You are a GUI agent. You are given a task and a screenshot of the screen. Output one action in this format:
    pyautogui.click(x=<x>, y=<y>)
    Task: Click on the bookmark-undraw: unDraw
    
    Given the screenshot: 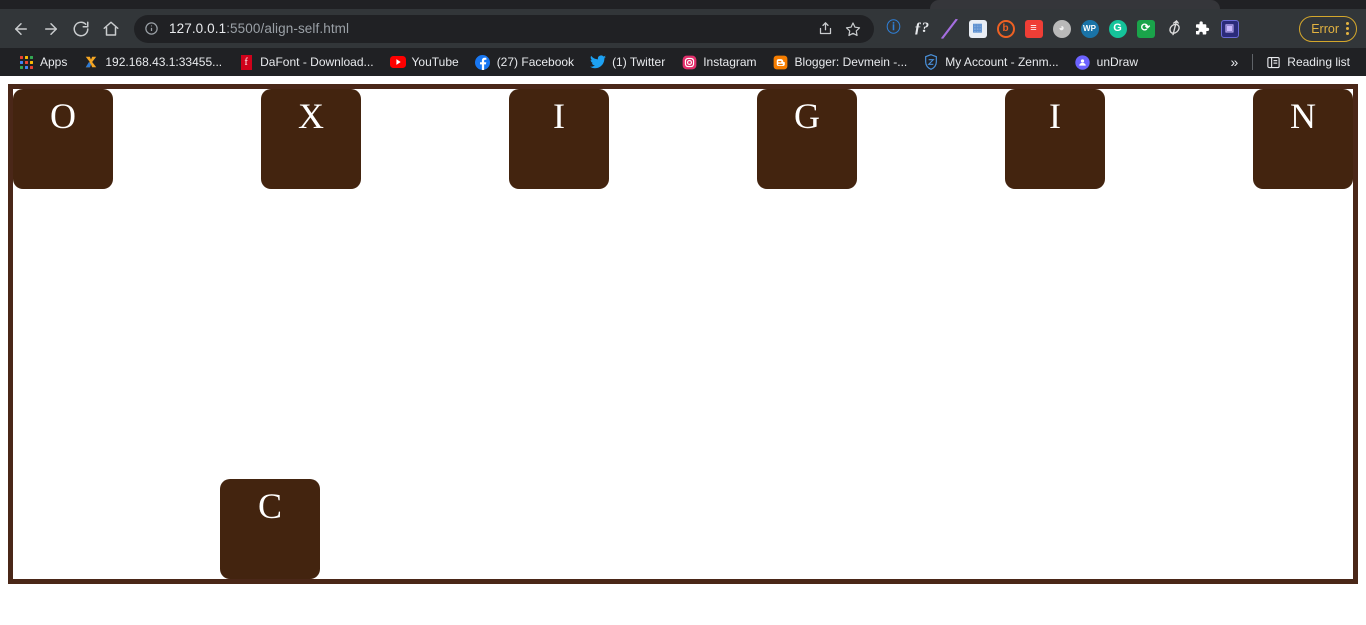 What is the action you would take?
    pyautogui.click(x=1106, y=62)
    